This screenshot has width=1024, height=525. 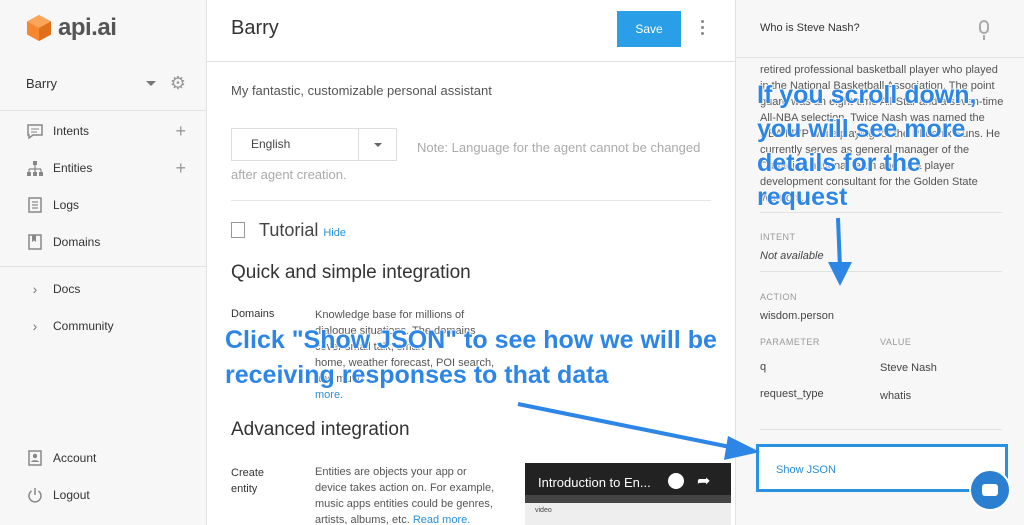 What do you see at coordinates (35, 168) in the screenshot?
I see `hierarchy-icon` at bounding box center [35, 168].